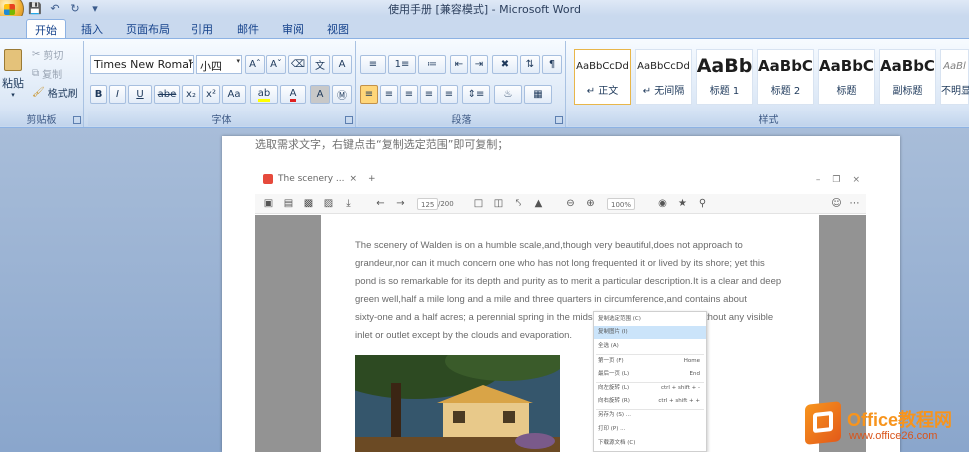 This screenshot has height=452, width=969. Describe the element at coordinates (211, 94) in the screenshot. I see `superscript-button: x²` at that location.